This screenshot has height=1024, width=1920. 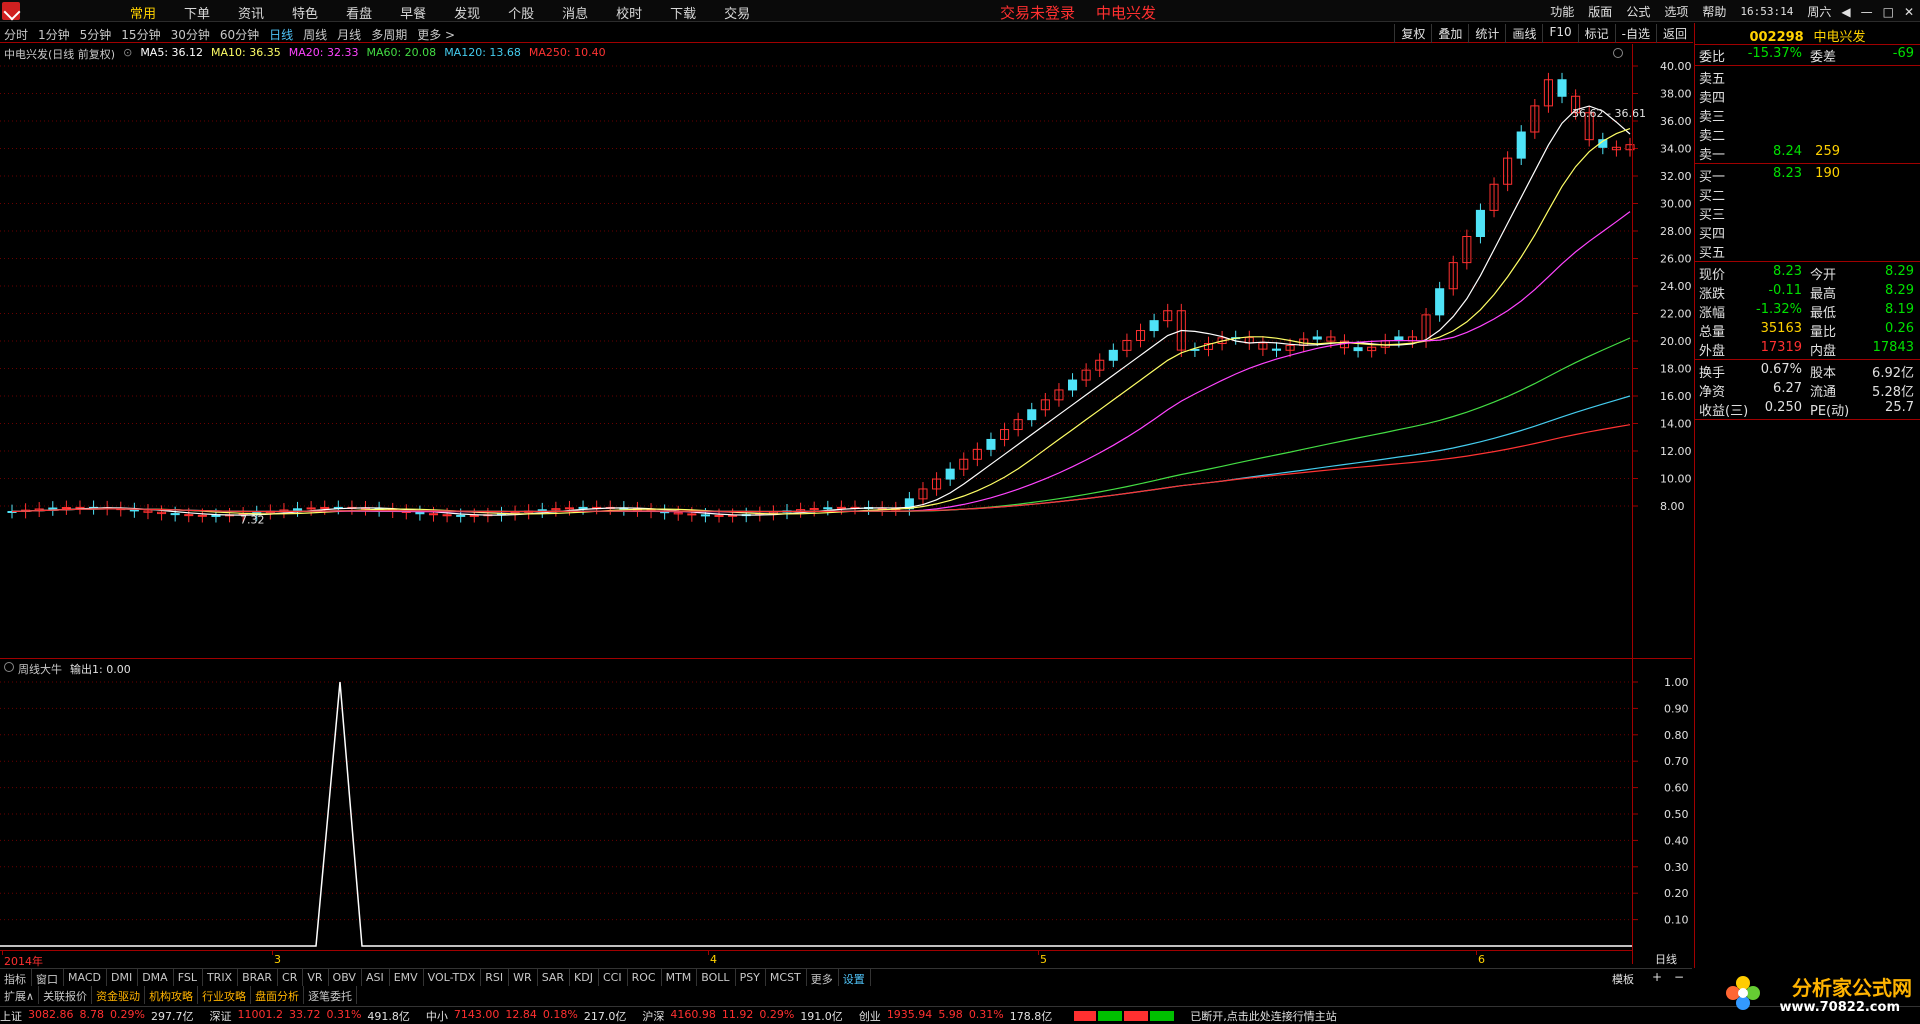 What do you see at coordinates (172, 995) in the screenshot?
I see `sub-tab: 机构攻略` at bounding box center [172, 995].